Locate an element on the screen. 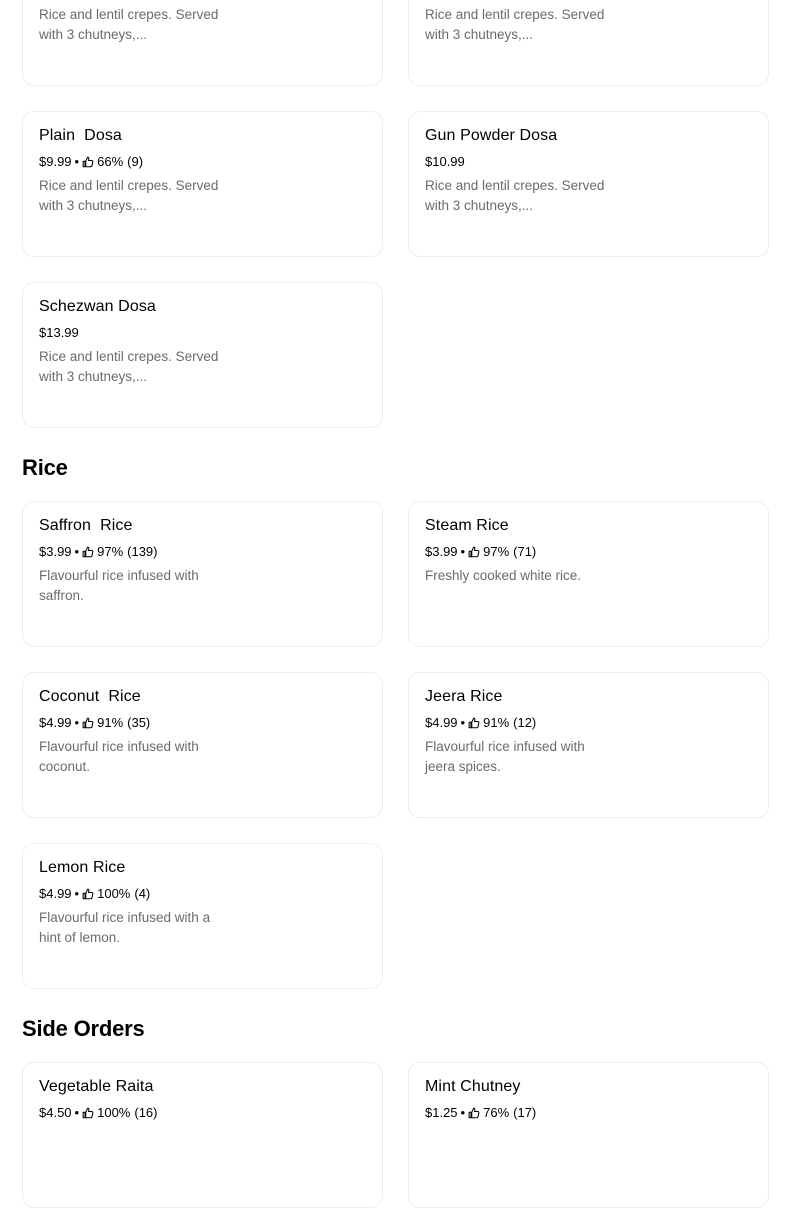 Image resolution: width=804 pixels, height=1208 pixels. item-name: Saffron Rice is located at coordinates (86, 525).